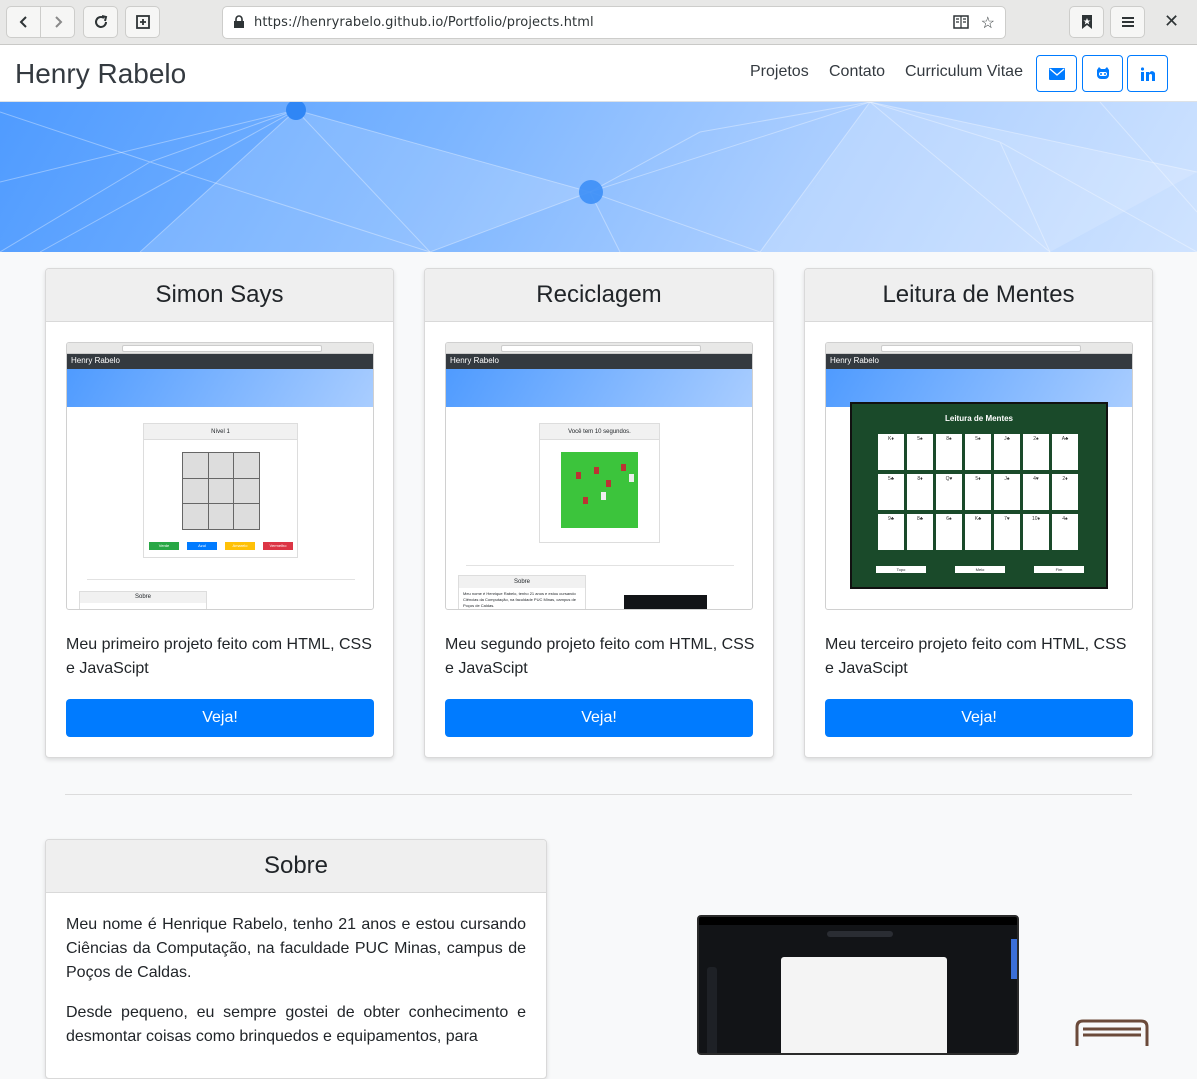  I want to click on thumb-playing-card: 5♦, so click(978, 492).